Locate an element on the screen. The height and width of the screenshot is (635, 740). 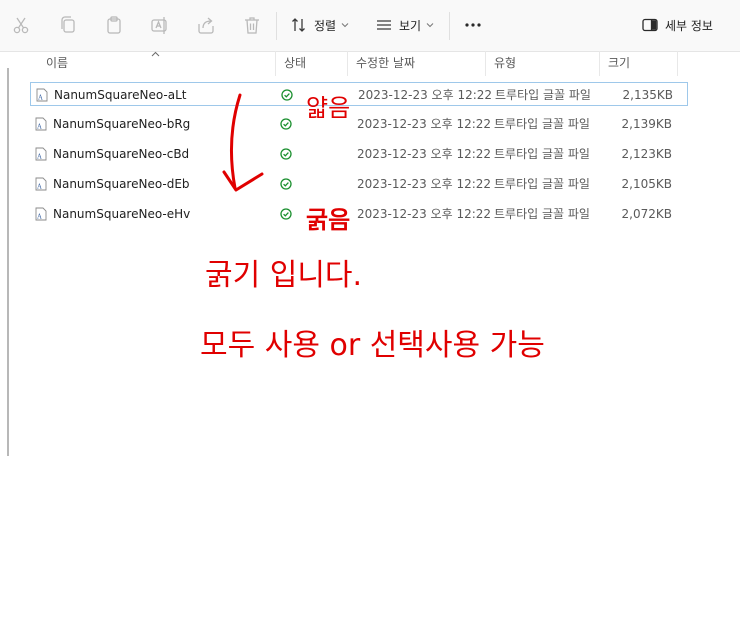
view-button: 보기 is located at coordinates (404, 25).